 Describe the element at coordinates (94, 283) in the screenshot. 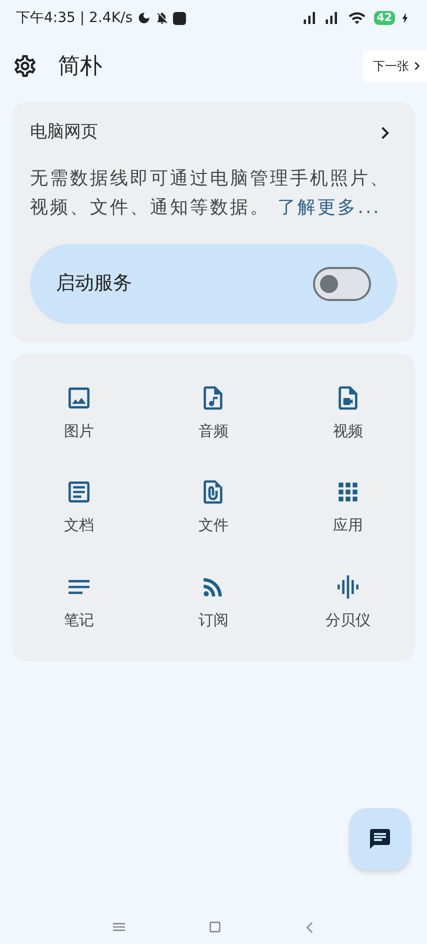

I see `service-label: 启动服务` at that location.